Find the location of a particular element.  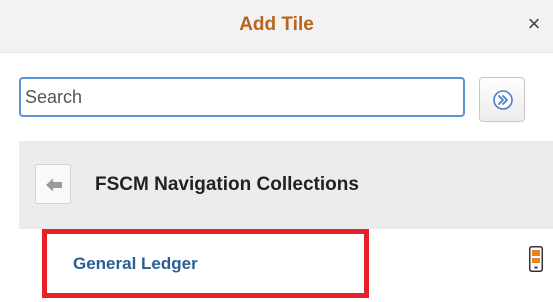

highlight-box is located at coordinates (205, 263).